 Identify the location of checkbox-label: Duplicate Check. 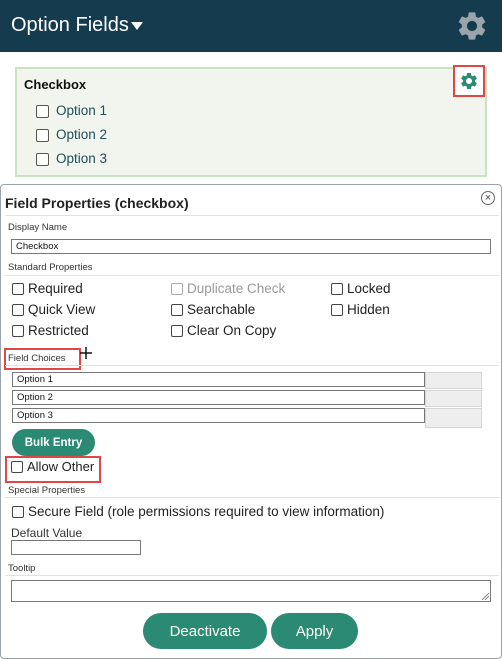
(236, 288).